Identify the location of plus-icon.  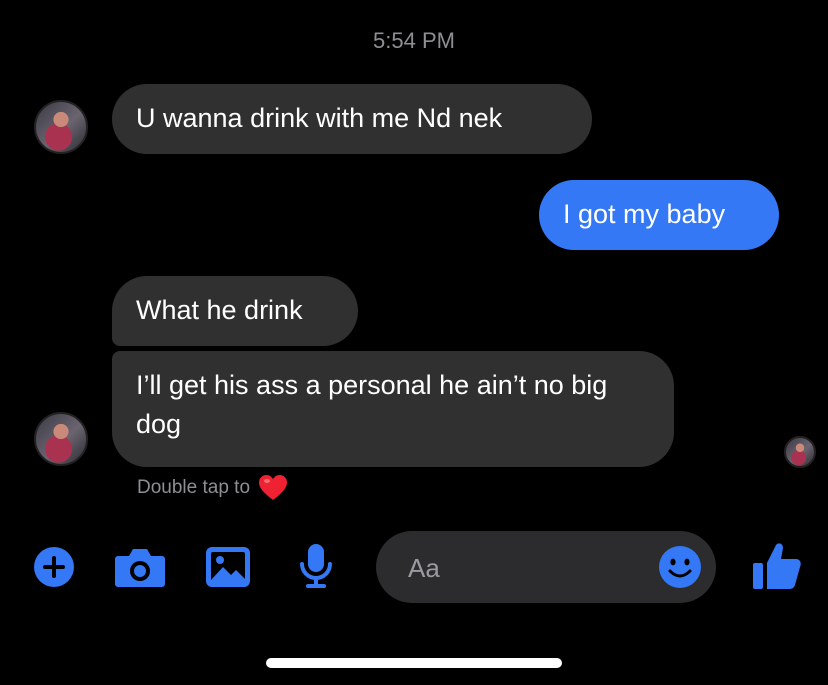
(54, 567).